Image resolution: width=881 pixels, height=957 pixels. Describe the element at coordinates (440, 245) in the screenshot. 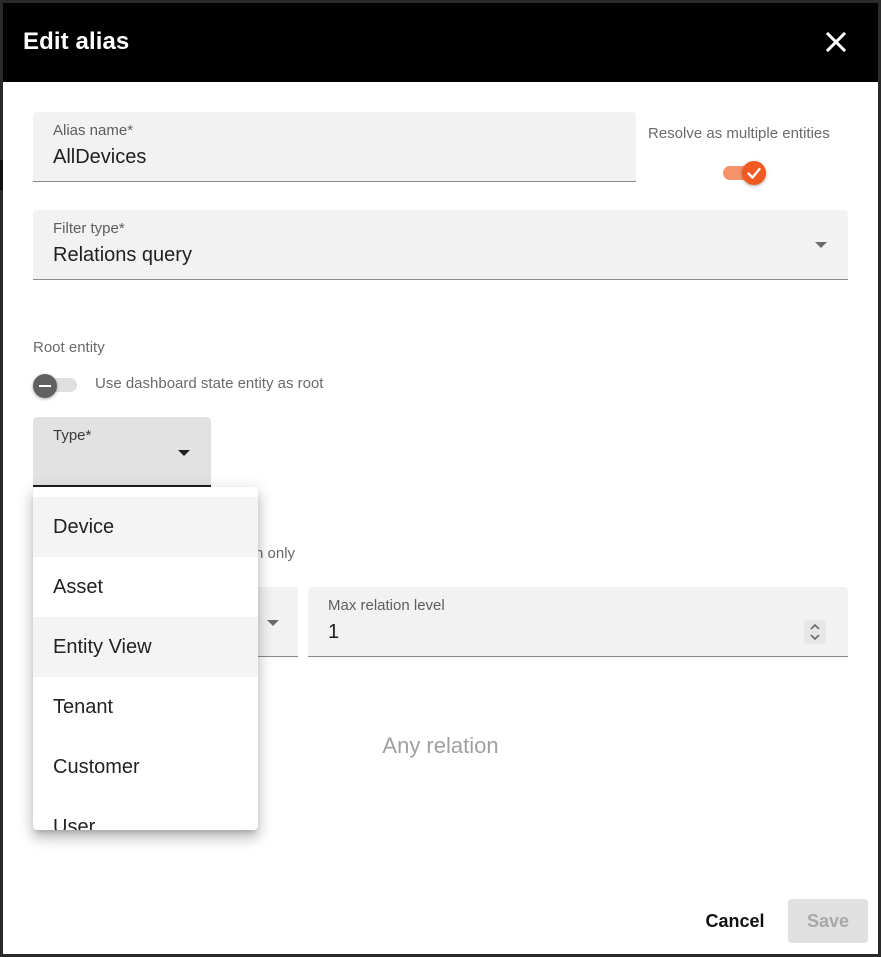

I see `filter-type-select: Filter type* Relations query` at that location.